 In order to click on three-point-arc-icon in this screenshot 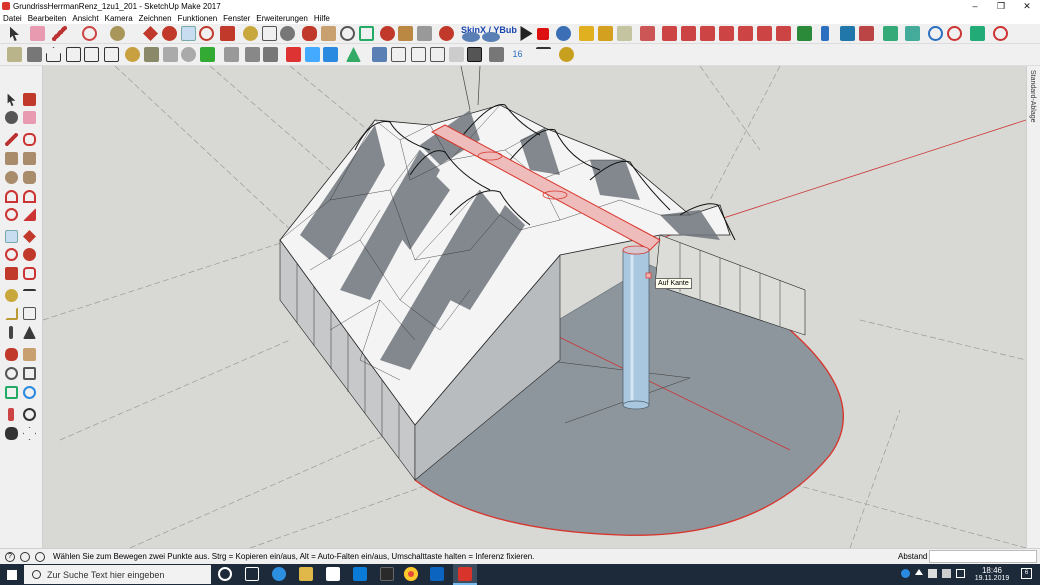, I will do `click(11, 214)`.